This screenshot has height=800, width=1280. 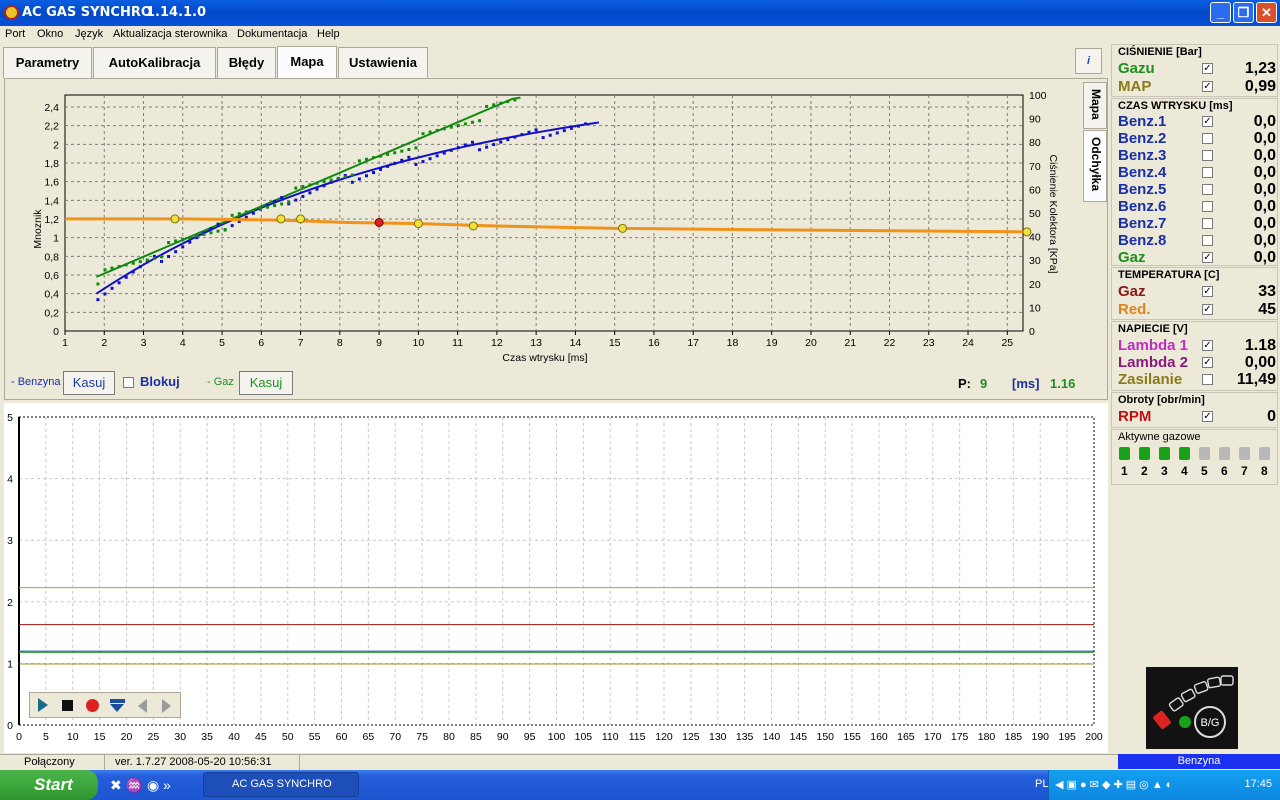 I want to click on log-x-tick-label: 135, so click(x=745, y=737).